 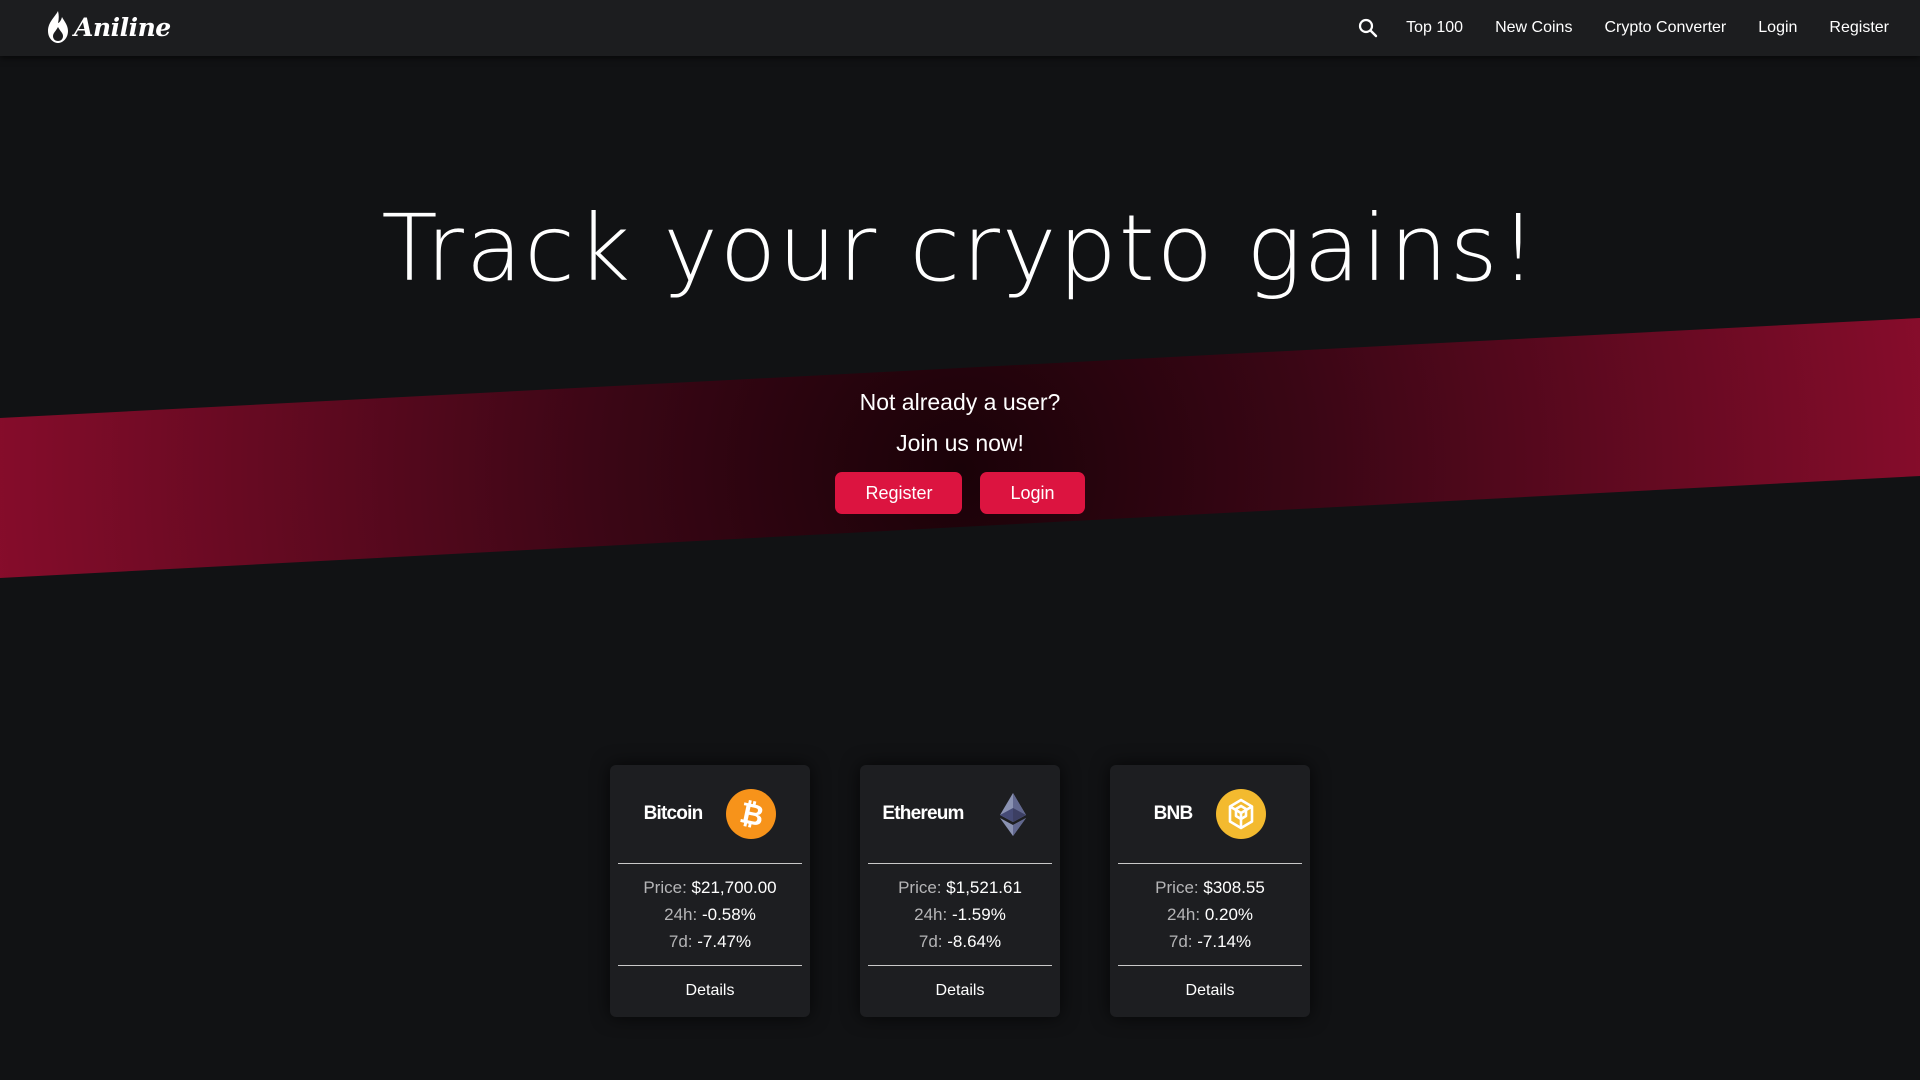 I want to click on brand-logo: Aniline, so click(x=108, y=27).